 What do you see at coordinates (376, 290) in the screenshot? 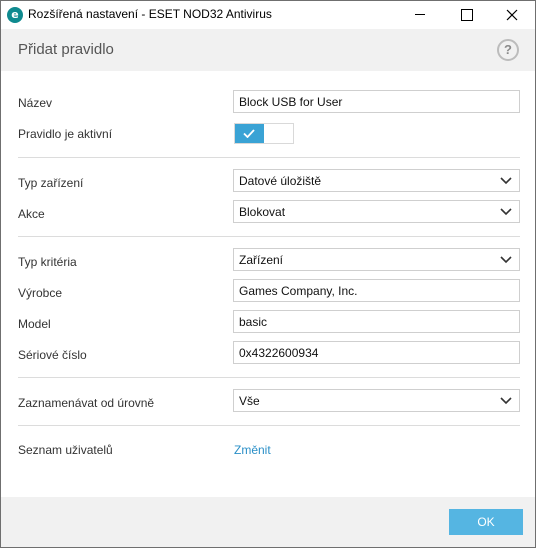
I see `vendor-input: Games Company, Inc.` at bounding box center [376, 290].